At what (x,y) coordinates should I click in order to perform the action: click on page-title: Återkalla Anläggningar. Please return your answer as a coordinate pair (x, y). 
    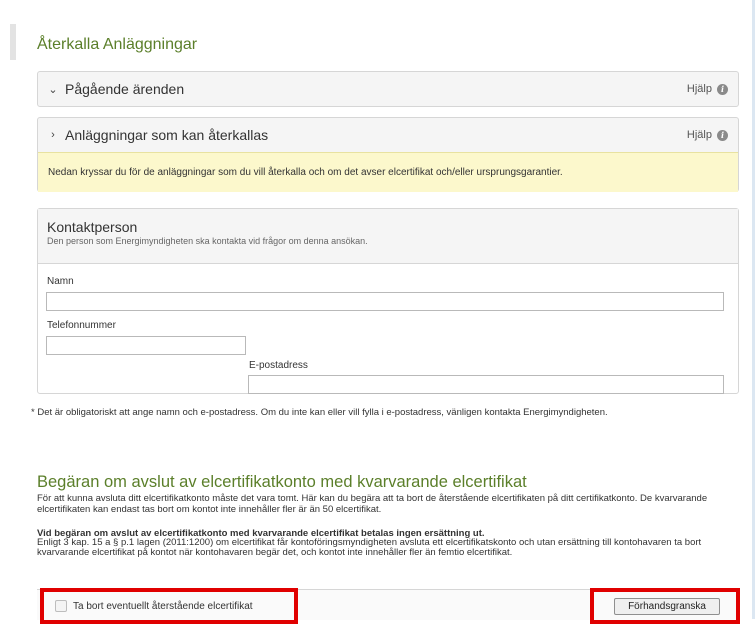
    Looking at the image, I should click on (117, 44).